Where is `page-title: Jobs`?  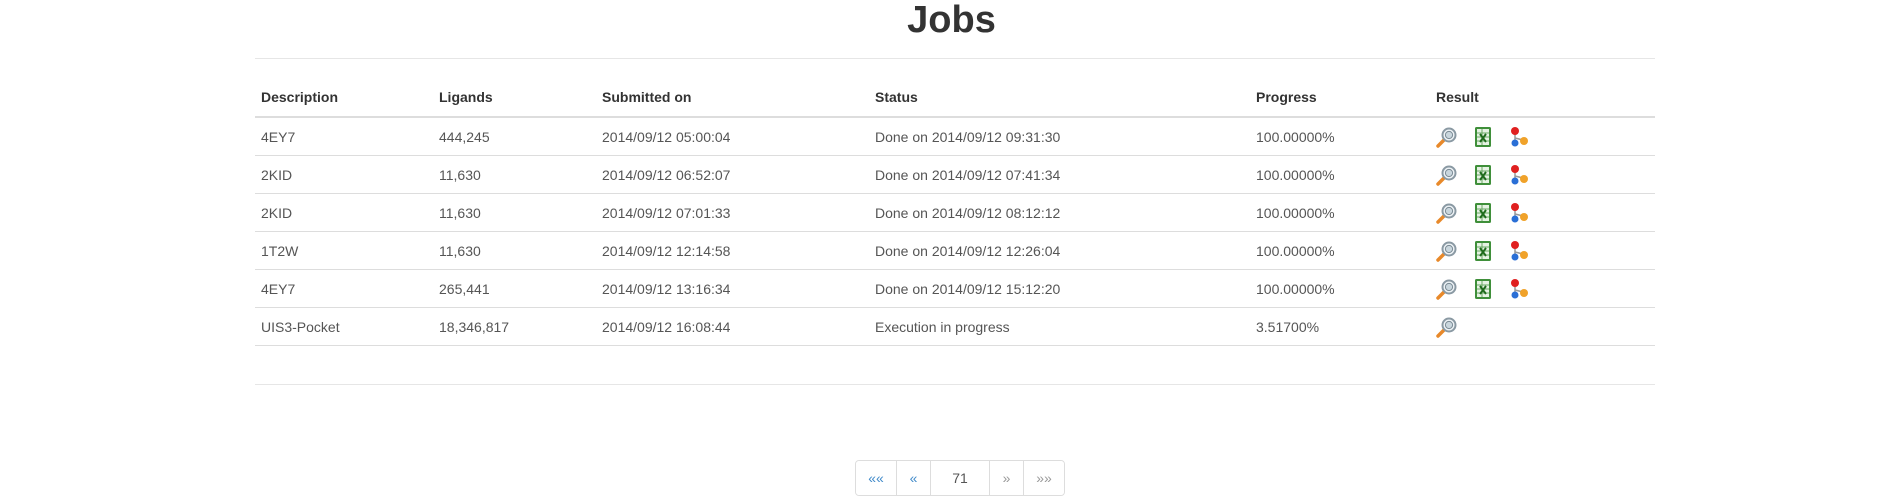 page-title: Jobs is located at coordinates (951, 20).